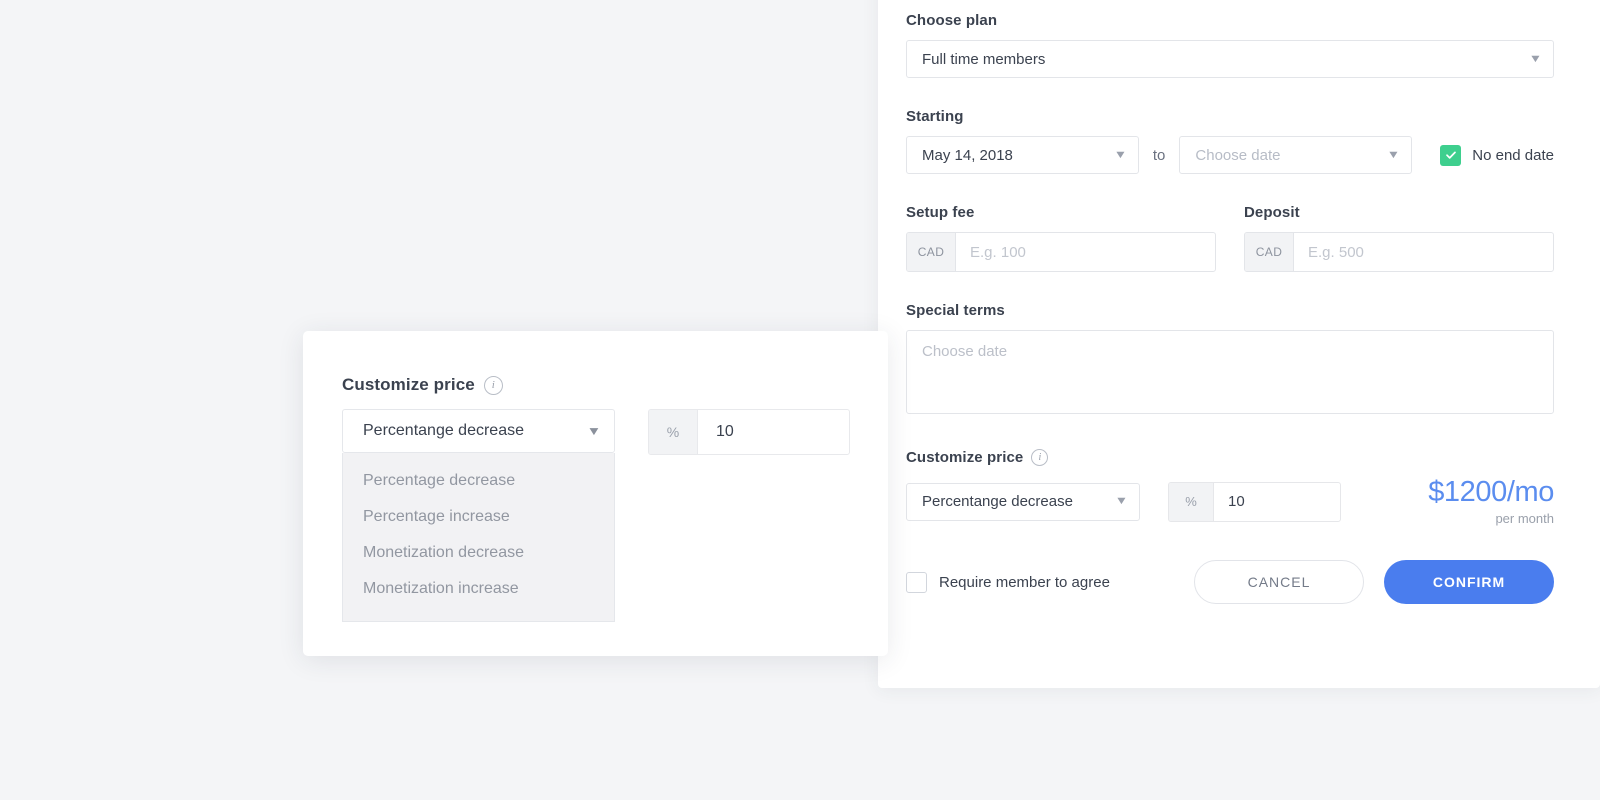 Image resolution: width=1600 pixels, height=800 pixels. I want to click on deposit-group: Deposit CAD, so click(1399, 238).